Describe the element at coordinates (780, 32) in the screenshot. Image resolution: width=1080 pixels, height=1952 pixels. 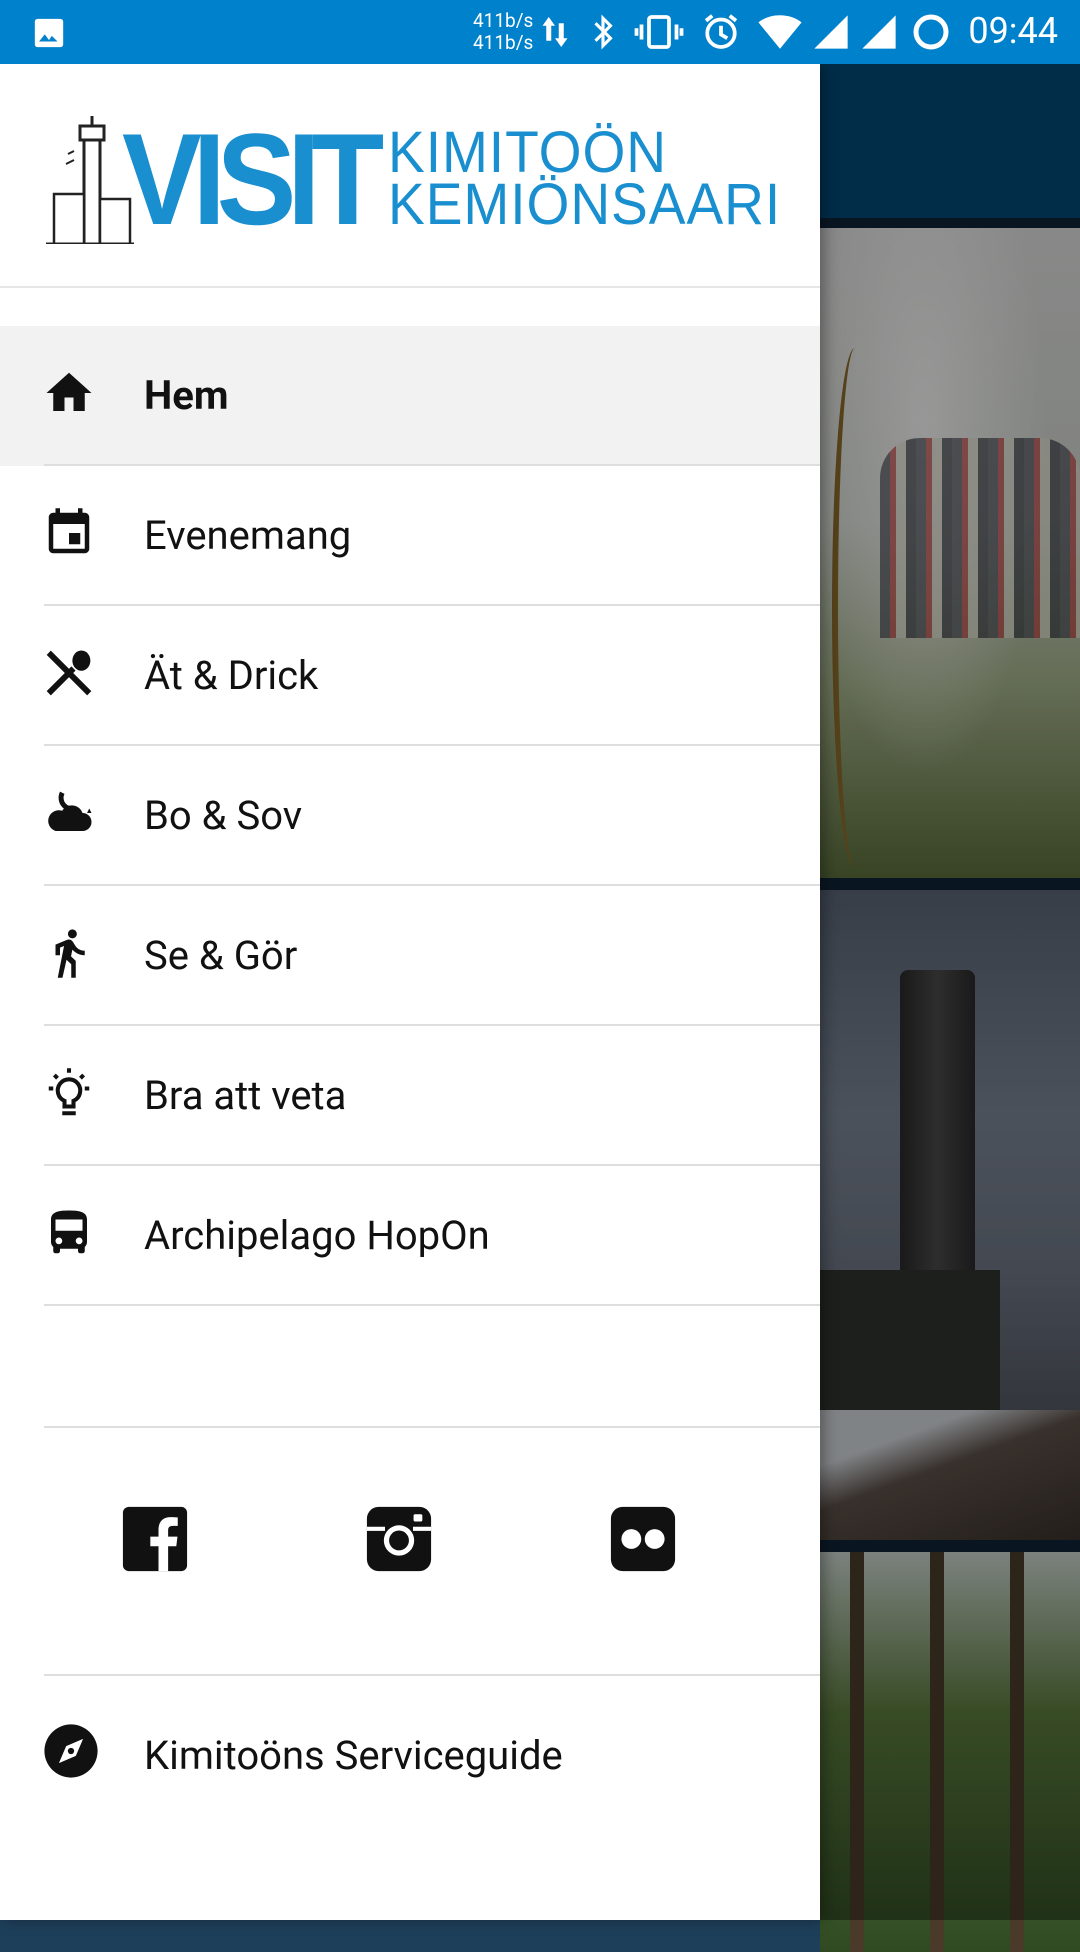
I see `wifi-icon` at that location.